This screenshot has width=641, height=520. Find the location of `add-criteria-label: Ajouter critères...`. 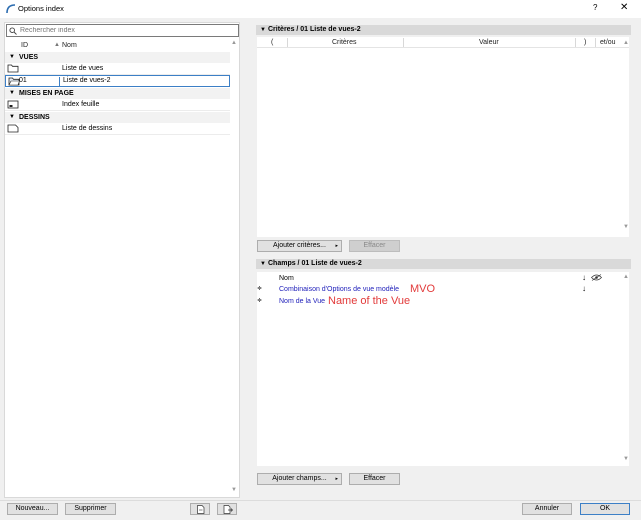

add-criteria-label: Ajouter critères... is located at coordinates (299, 245).